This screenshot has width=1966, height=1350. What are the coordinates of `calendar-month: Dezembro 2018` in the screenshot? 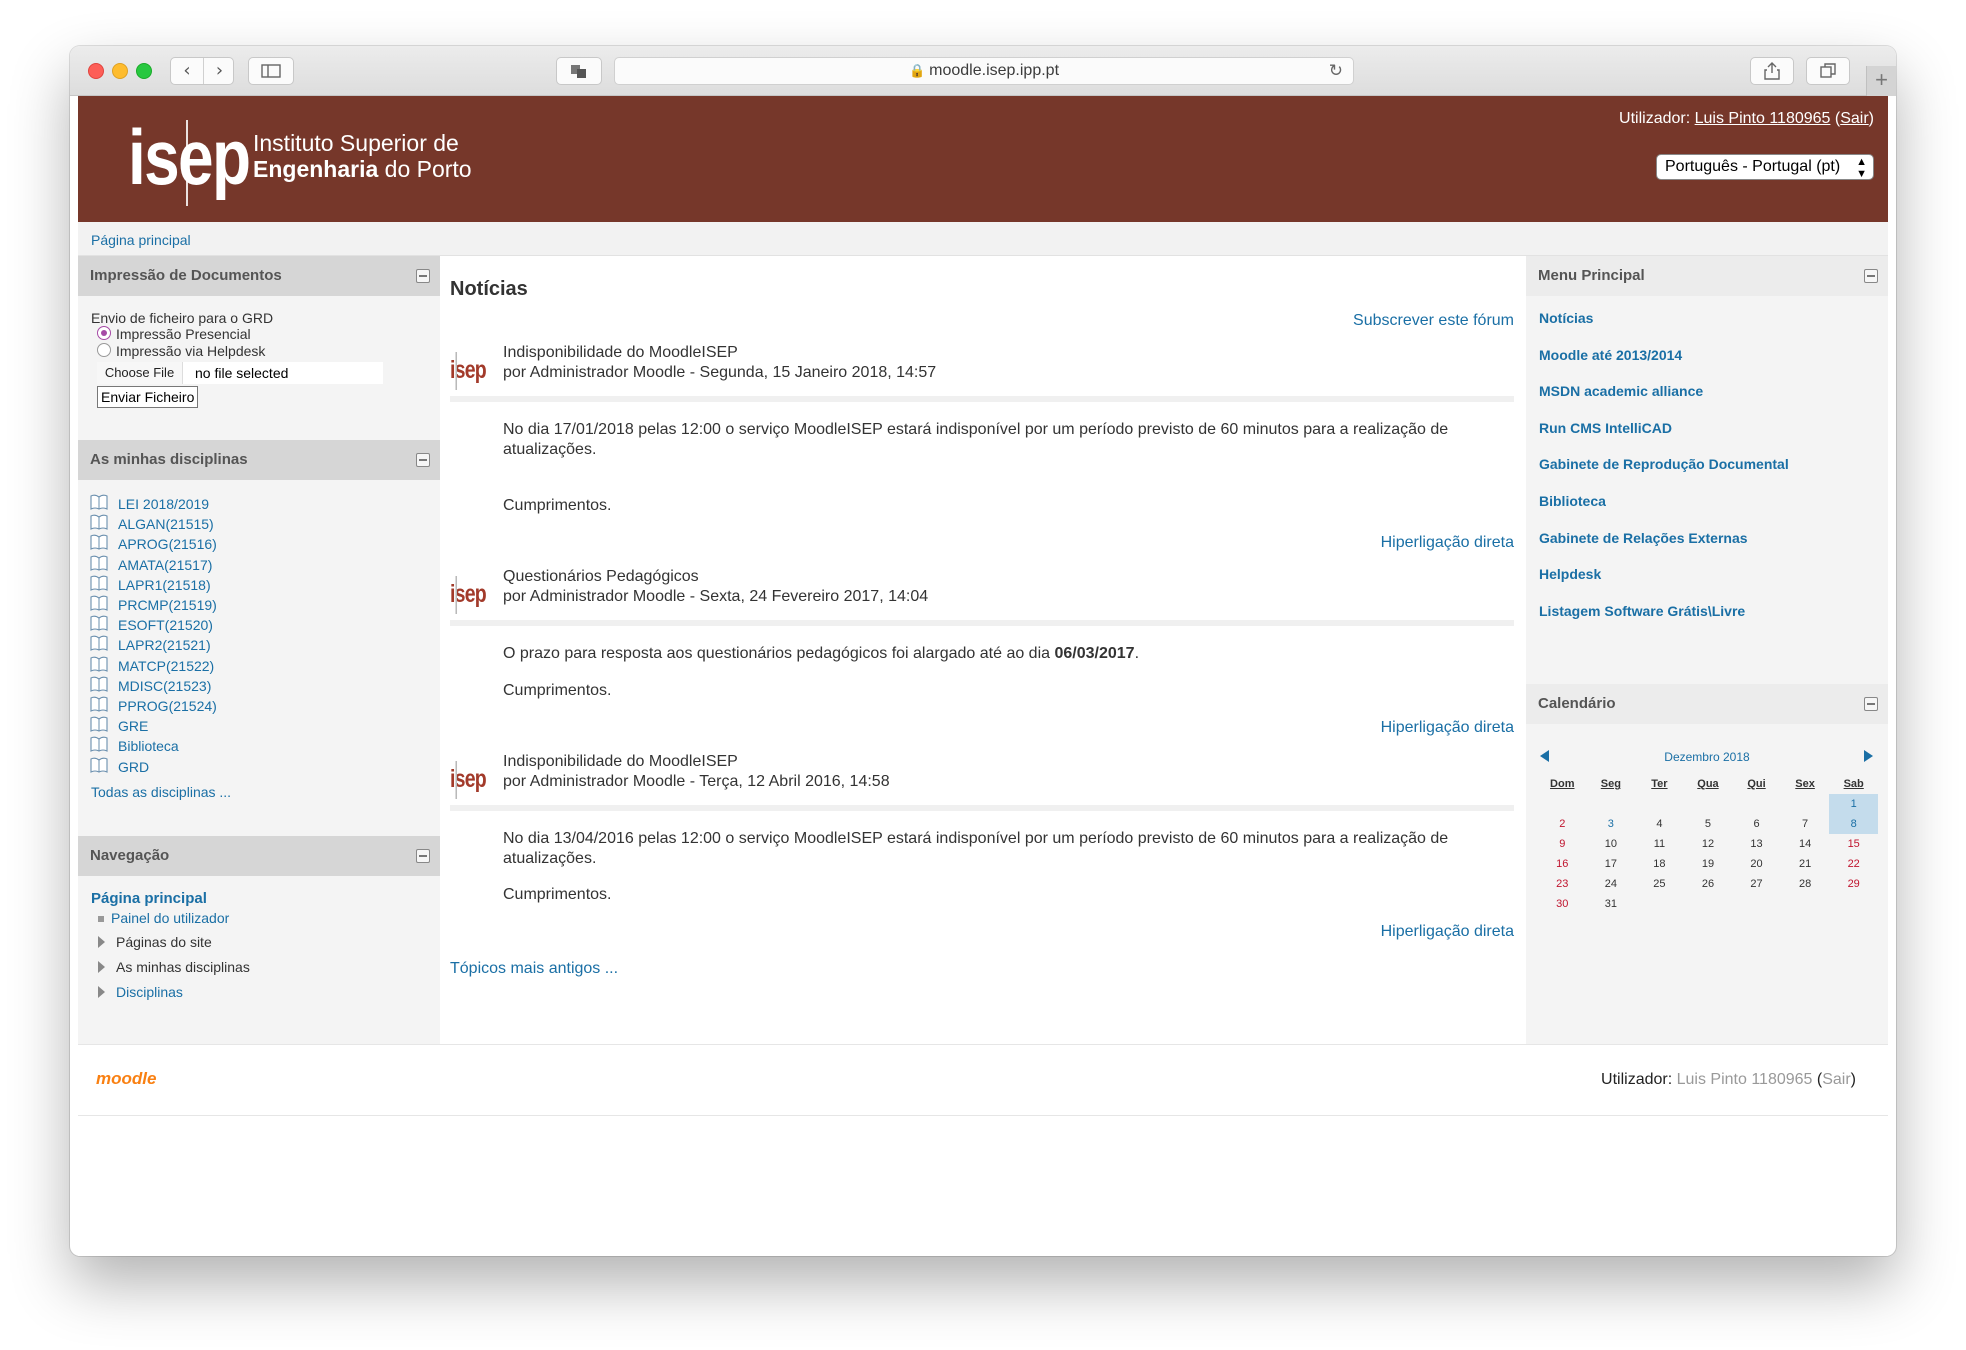 It's located at (1707, 757).